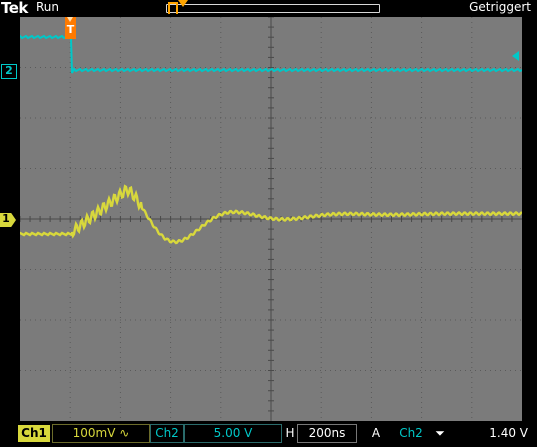 This screenshot has height=447, width=537. I want to click on ch2-label: Ch2, so click(167, 433).